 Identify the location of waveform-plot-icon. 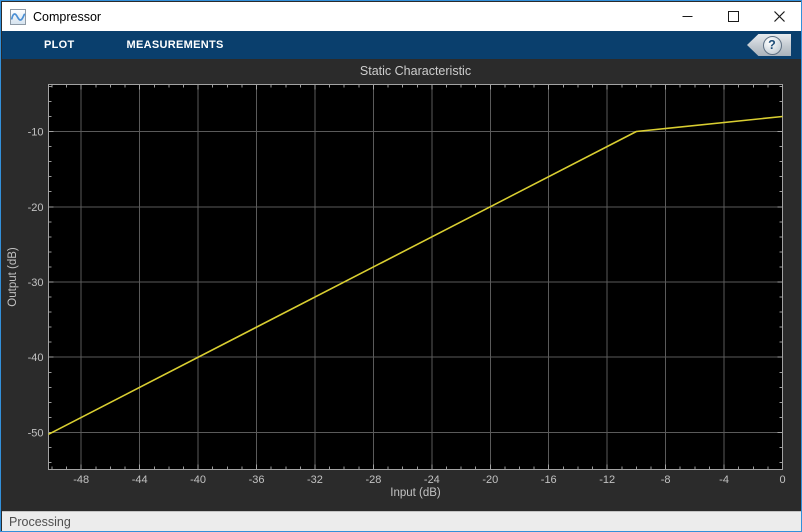
(18, 16).